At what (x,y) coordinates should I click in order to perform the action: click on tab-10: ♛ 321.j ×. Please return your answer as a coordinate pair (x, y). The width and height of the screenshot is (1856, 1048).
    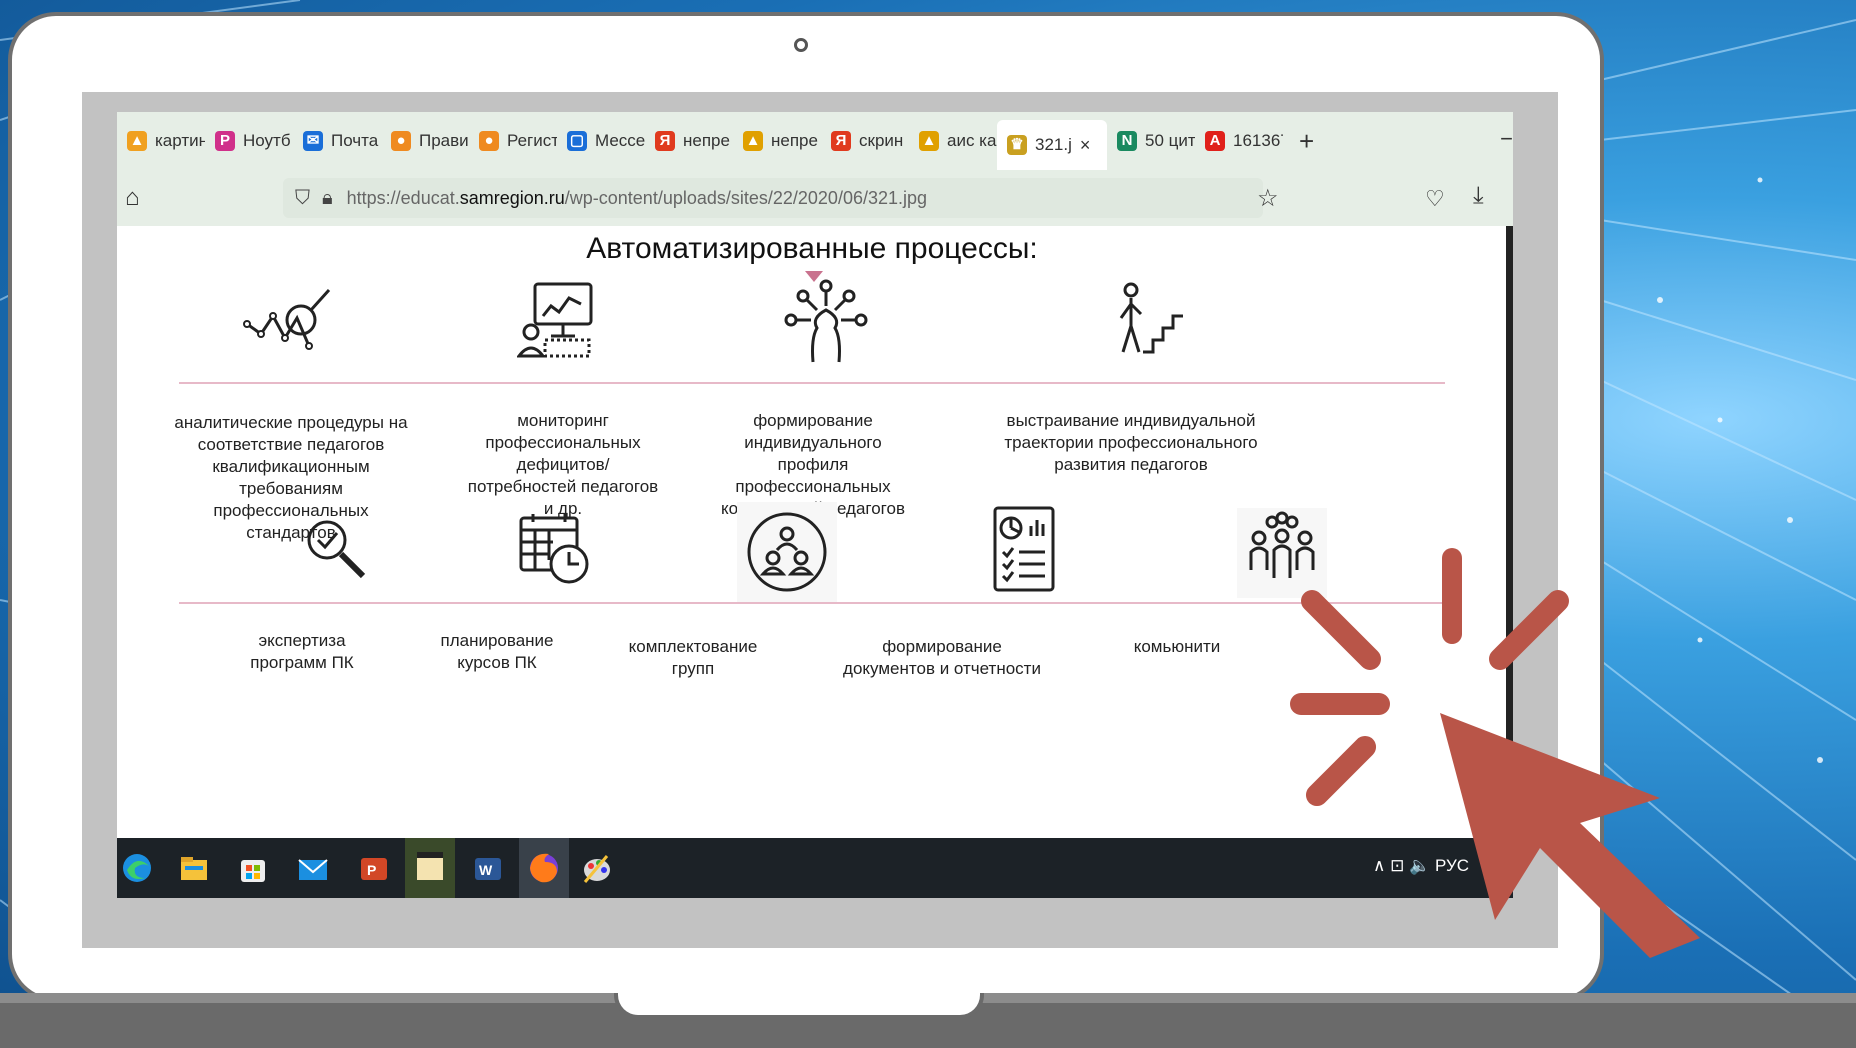
    Looking at the image, I should click on (1052, 145).